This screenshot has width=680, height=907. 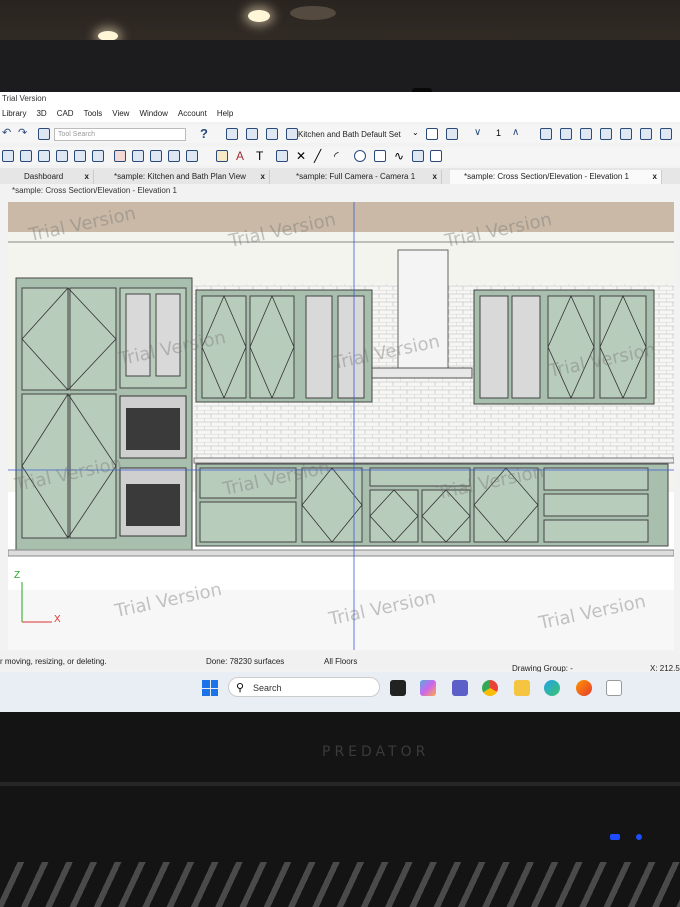 I want to click on door-icon, so click(x=98, y=156).